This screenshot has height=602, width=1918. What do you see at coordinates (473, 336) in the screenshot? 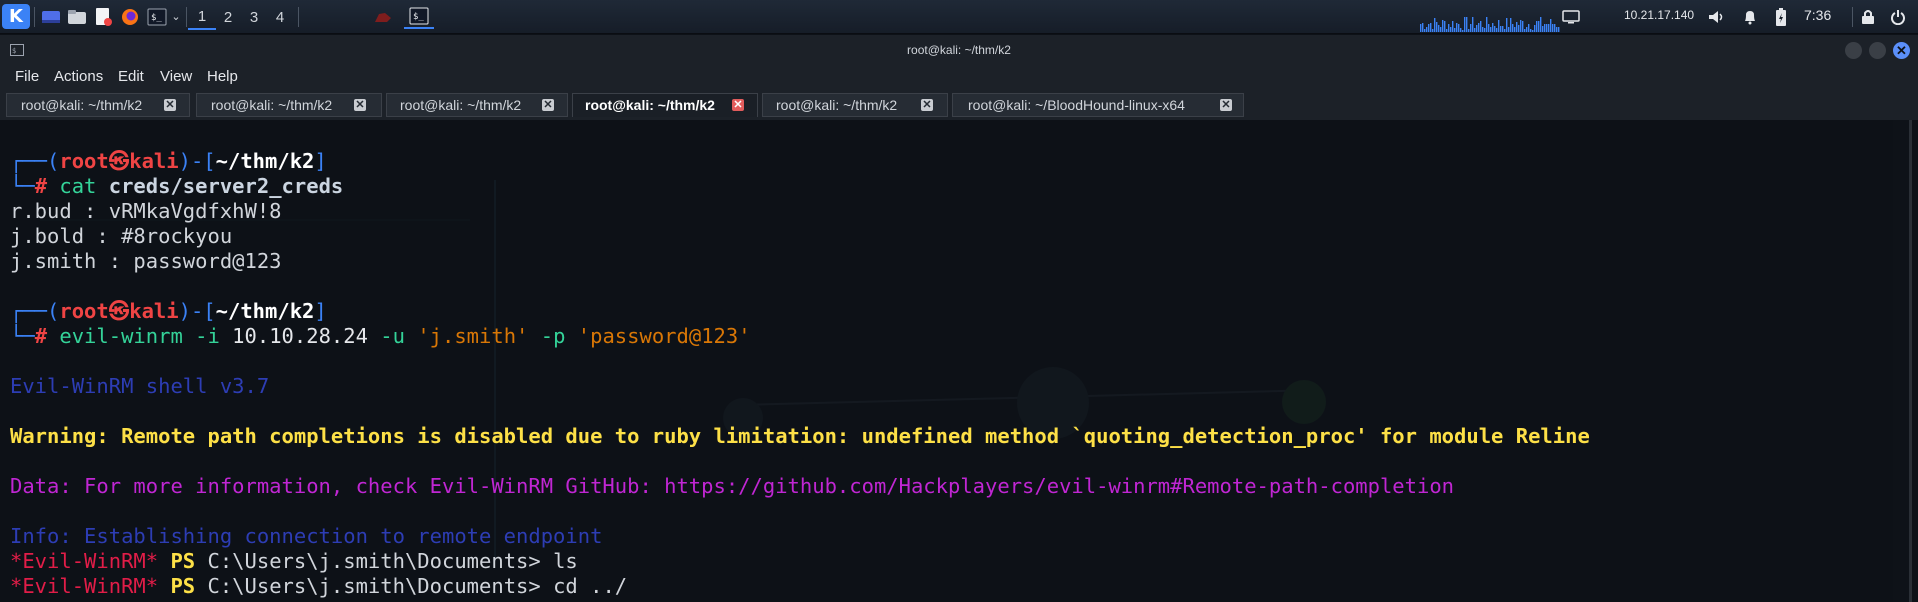
I see `command-string: 'j.smith'` at bounding box center [473, 336].